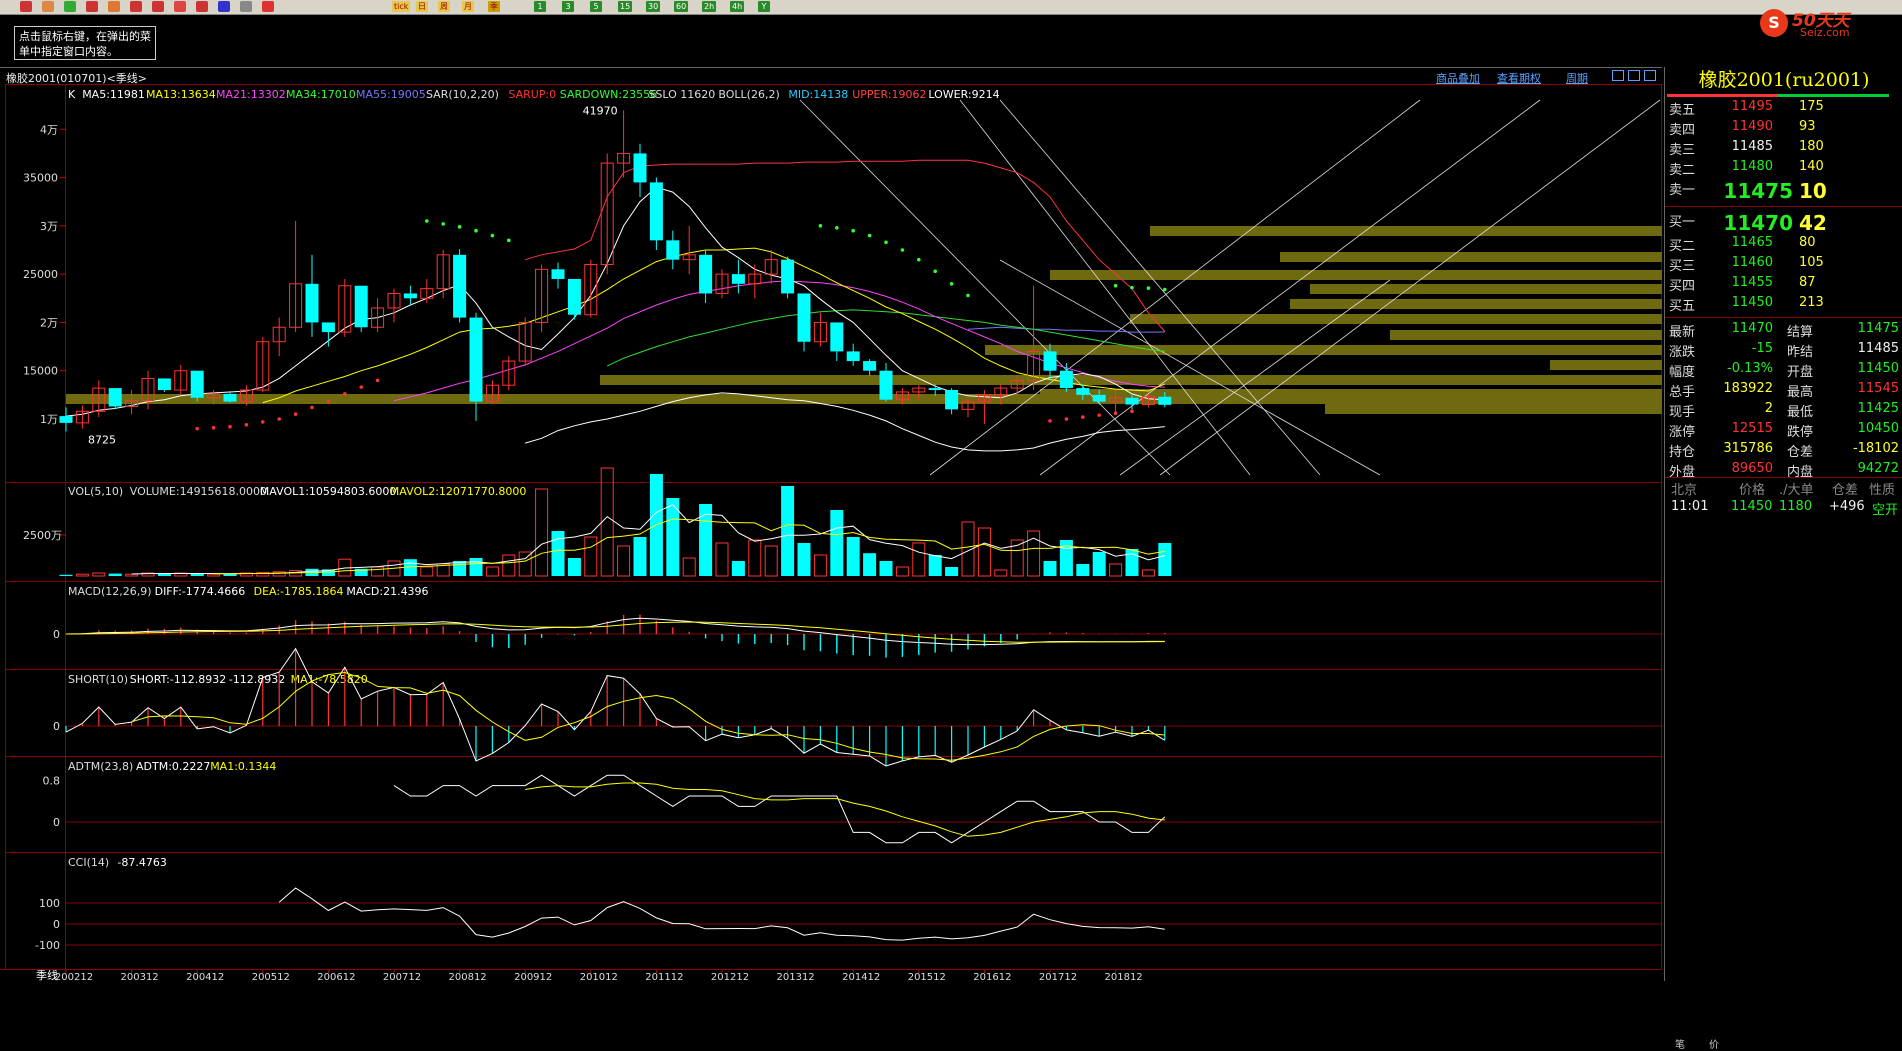 This screenshot has height=1051, width=1902. I want to click on tick-time: 11:01, so click(1690, 506).